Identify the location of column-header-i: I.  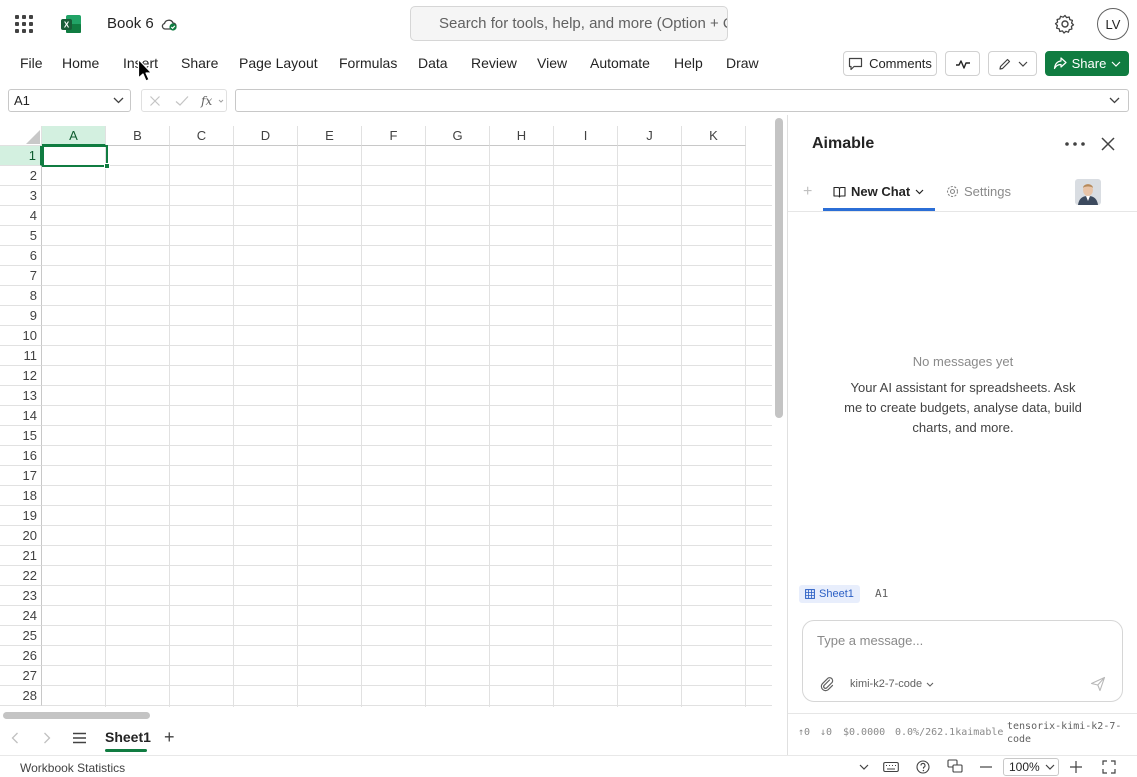
(586, 136).